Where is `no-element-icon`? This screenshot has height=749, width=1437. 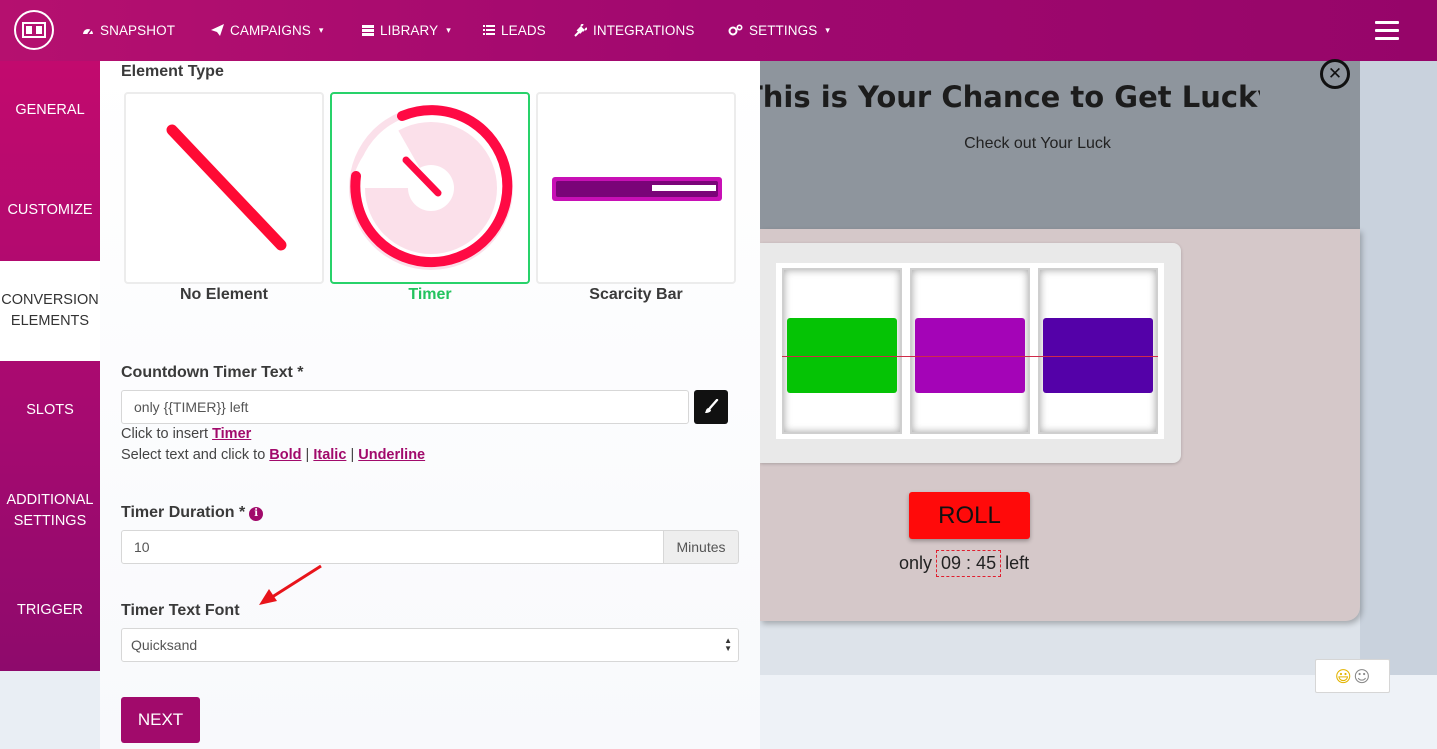
no-element-icon is located at coordinates (226, 187).